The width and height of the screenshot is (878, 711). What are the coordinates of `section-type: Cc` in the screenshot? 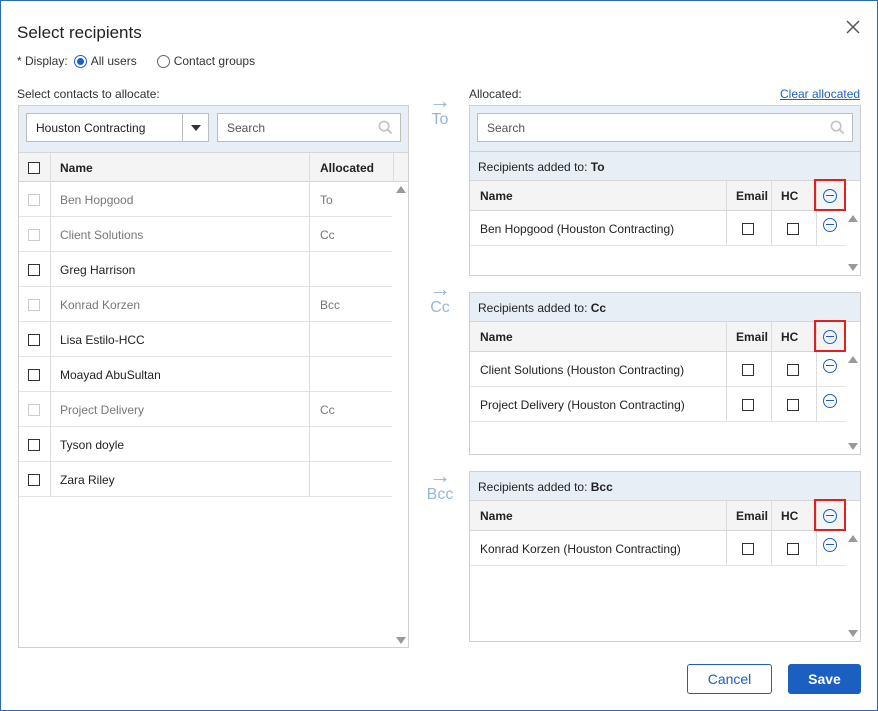 It's located at (598, 308).